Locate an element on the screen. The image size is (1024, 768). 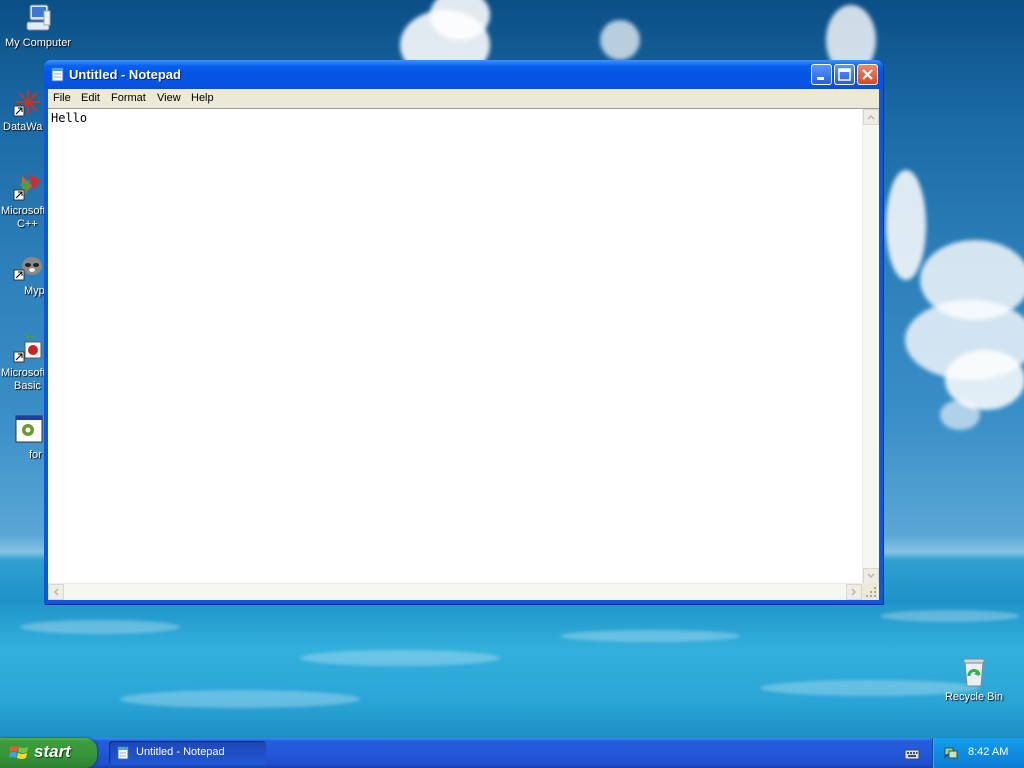
visual-cpp-icon is located at coordinates (28, 186).